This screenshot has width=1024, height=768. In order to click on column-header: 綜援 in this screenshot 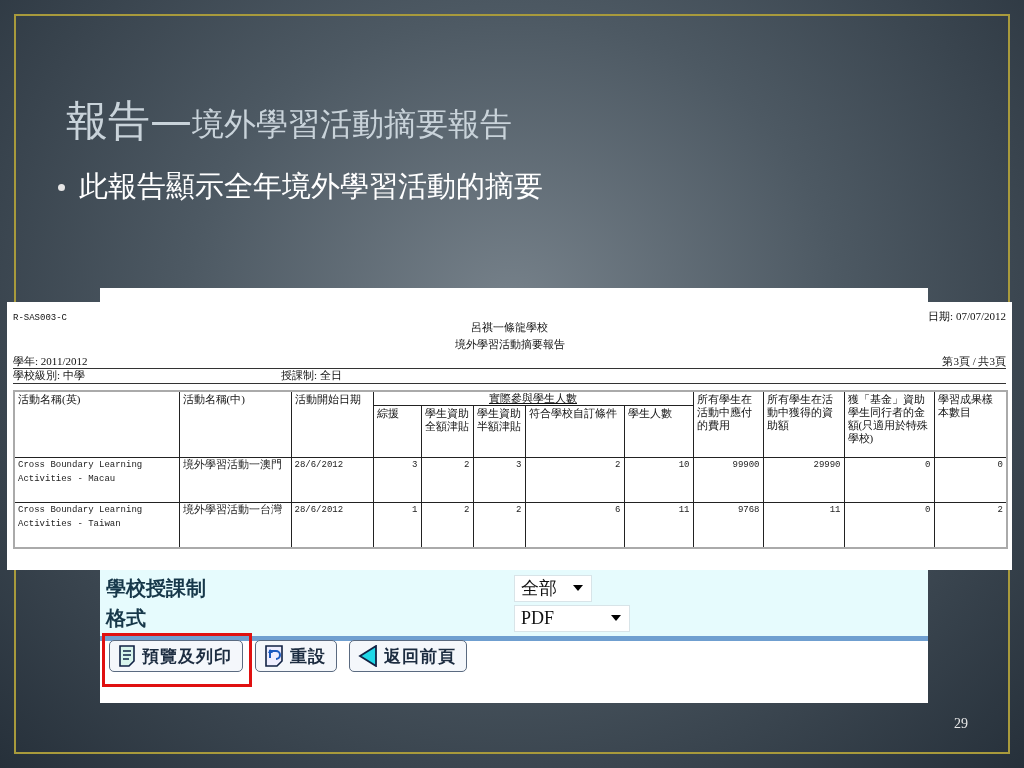, I will do `click(397, 431)`.